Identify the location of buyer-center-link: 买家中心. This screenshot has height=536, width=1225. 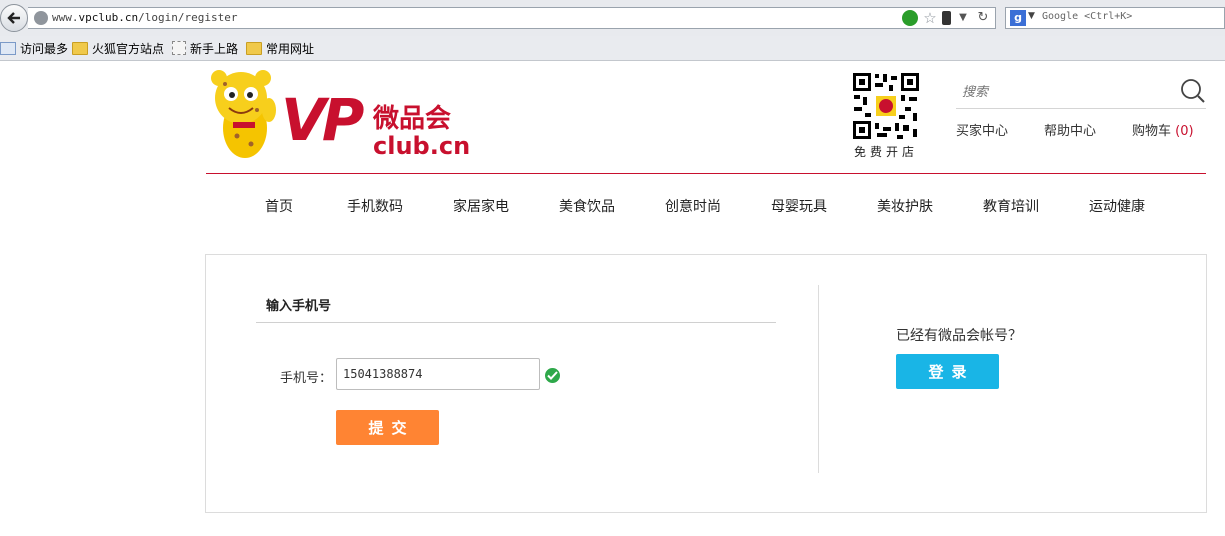
(982, 129).